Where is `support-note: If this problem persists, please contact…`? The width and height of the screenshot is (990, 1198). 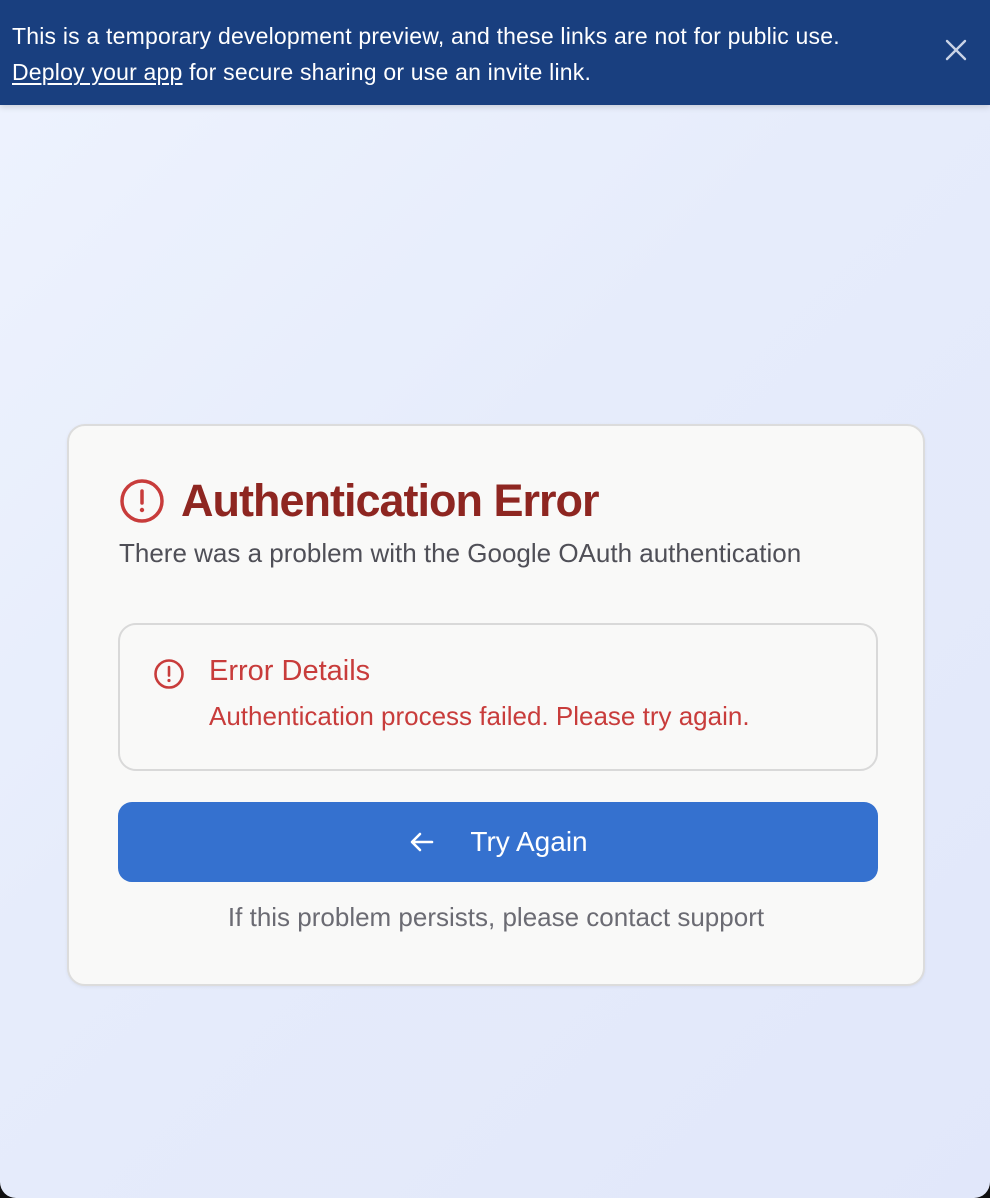
support-note: If this problem persists, please contact… is located at coordinates (496, 917).